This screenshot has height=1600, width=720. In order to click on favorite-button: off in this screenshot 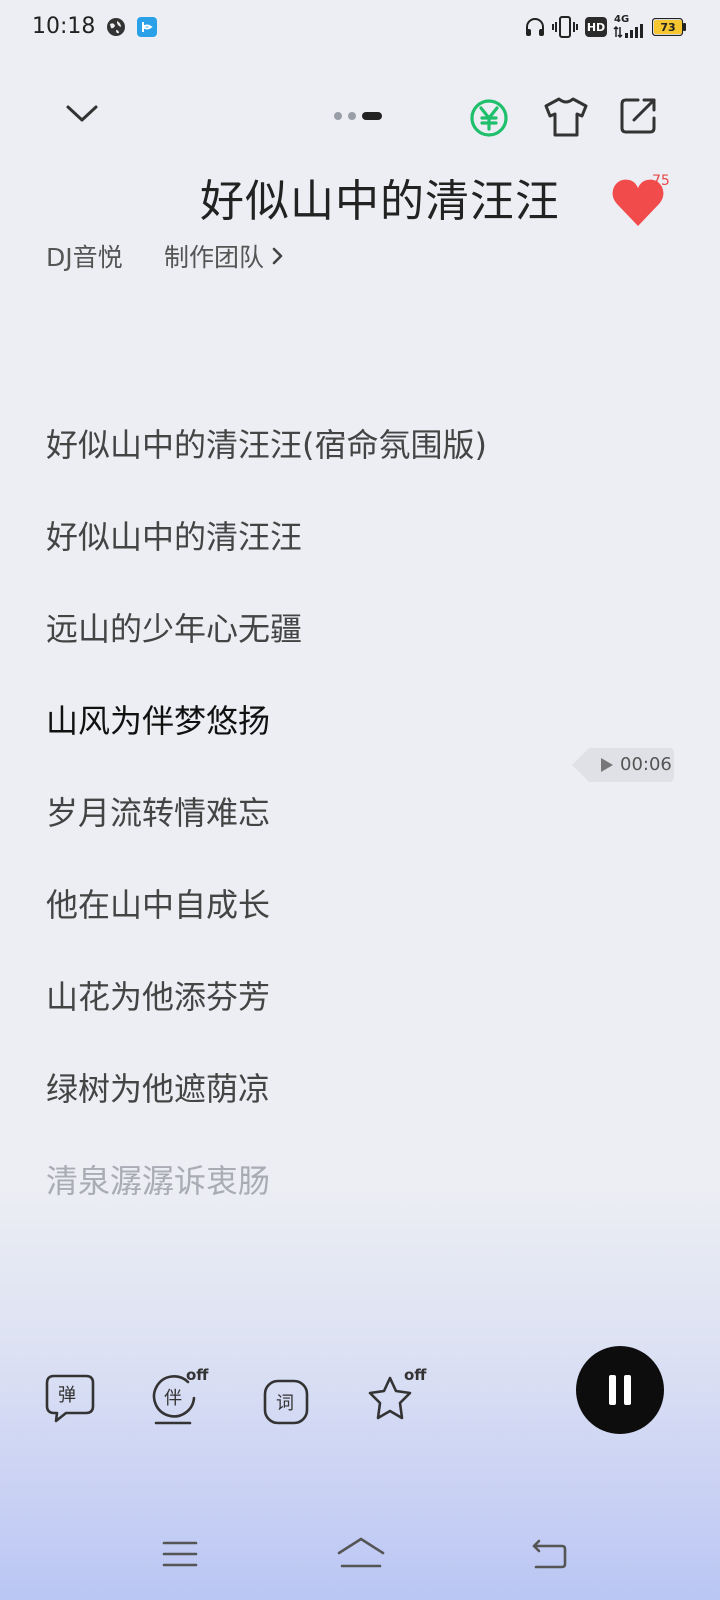, I will do `click(401, 1396)`.